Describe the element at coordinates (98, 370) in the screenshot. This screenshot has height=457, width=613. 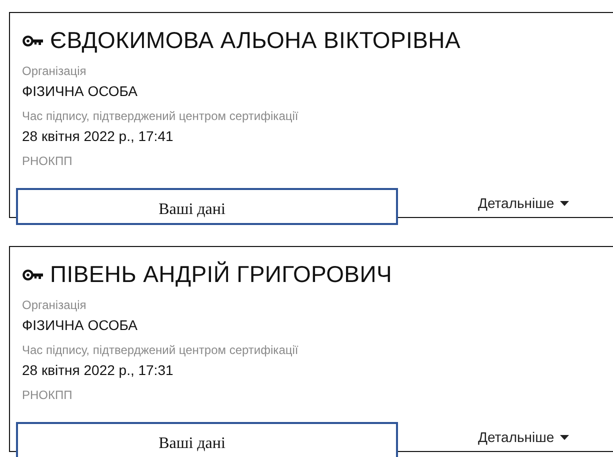
I see `field-value: 28 квітня 2022 р., 17:31` at that location.